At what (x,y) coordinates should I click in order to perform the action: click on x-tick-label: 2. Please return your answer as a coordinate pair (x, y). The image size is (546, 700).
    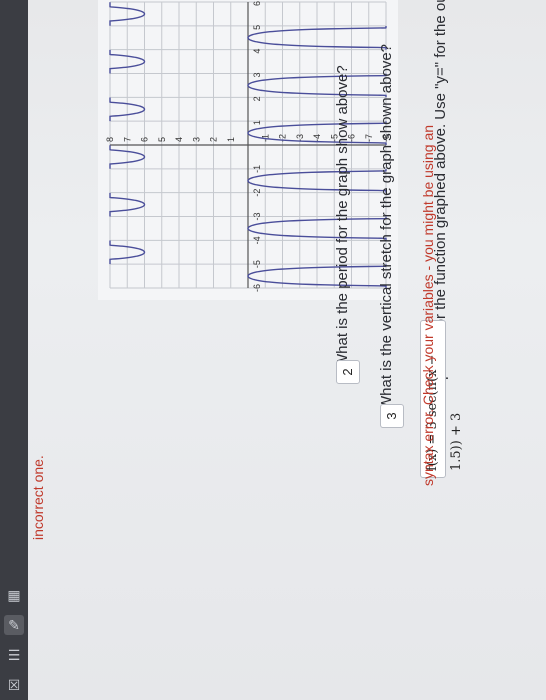
    Looking at the image, I should click on (257, 98).